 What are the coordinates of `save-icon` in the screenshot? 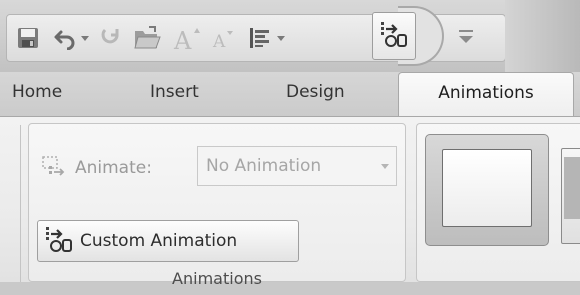 It's located at (28, 38).